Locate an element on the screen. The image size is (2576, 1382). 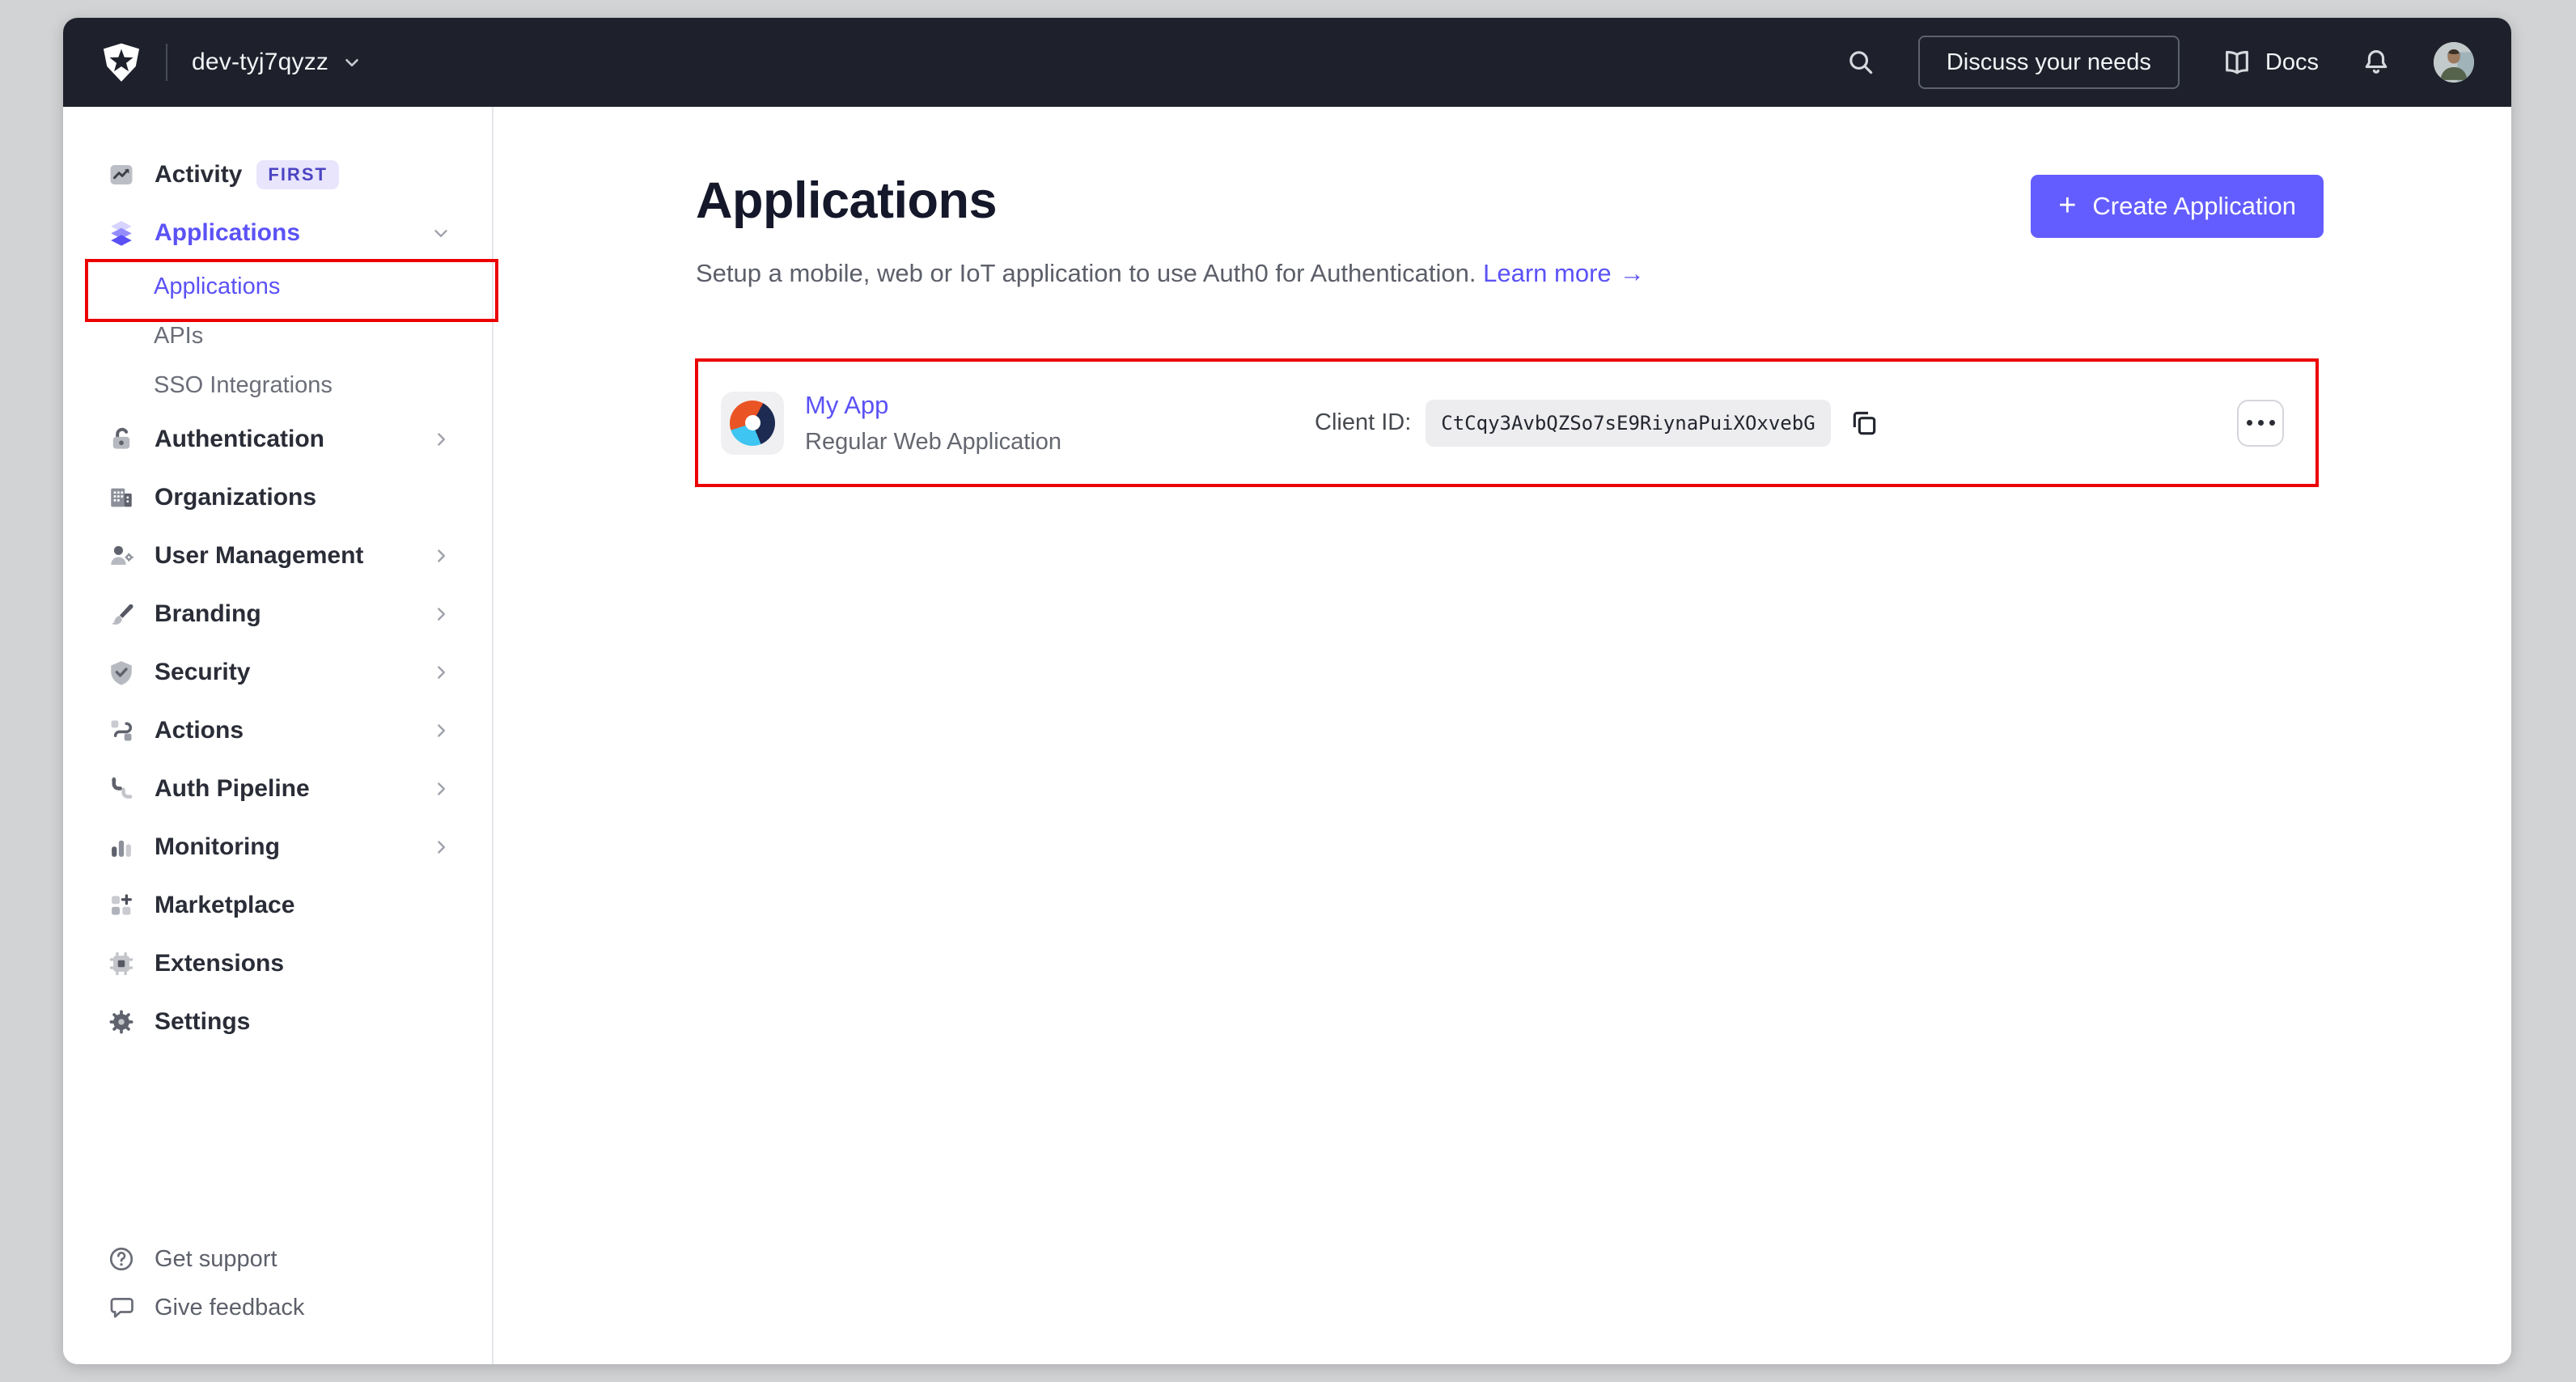
bell-icon is located at coordinates (2376, 62).